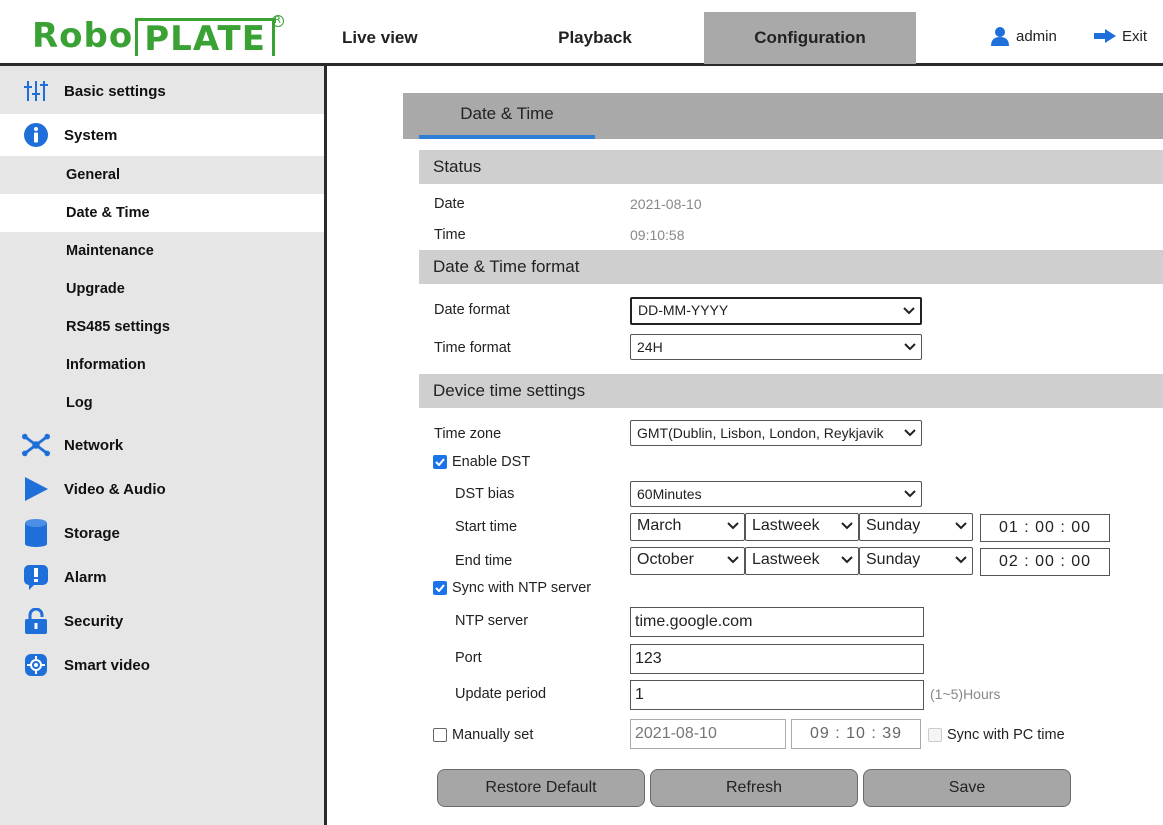  What do you see at coordinates (36, 621) in the screenshot?
I see `lock-icon` at bounding box center [36, 621].